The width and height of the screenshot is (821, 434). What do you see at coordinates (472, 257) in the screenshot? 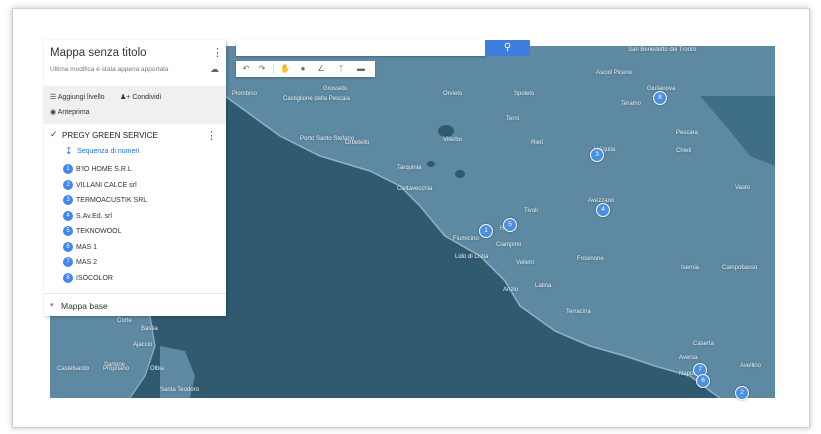
I see `place-label: Lido di Ostia` at bounding box center [472, 257].